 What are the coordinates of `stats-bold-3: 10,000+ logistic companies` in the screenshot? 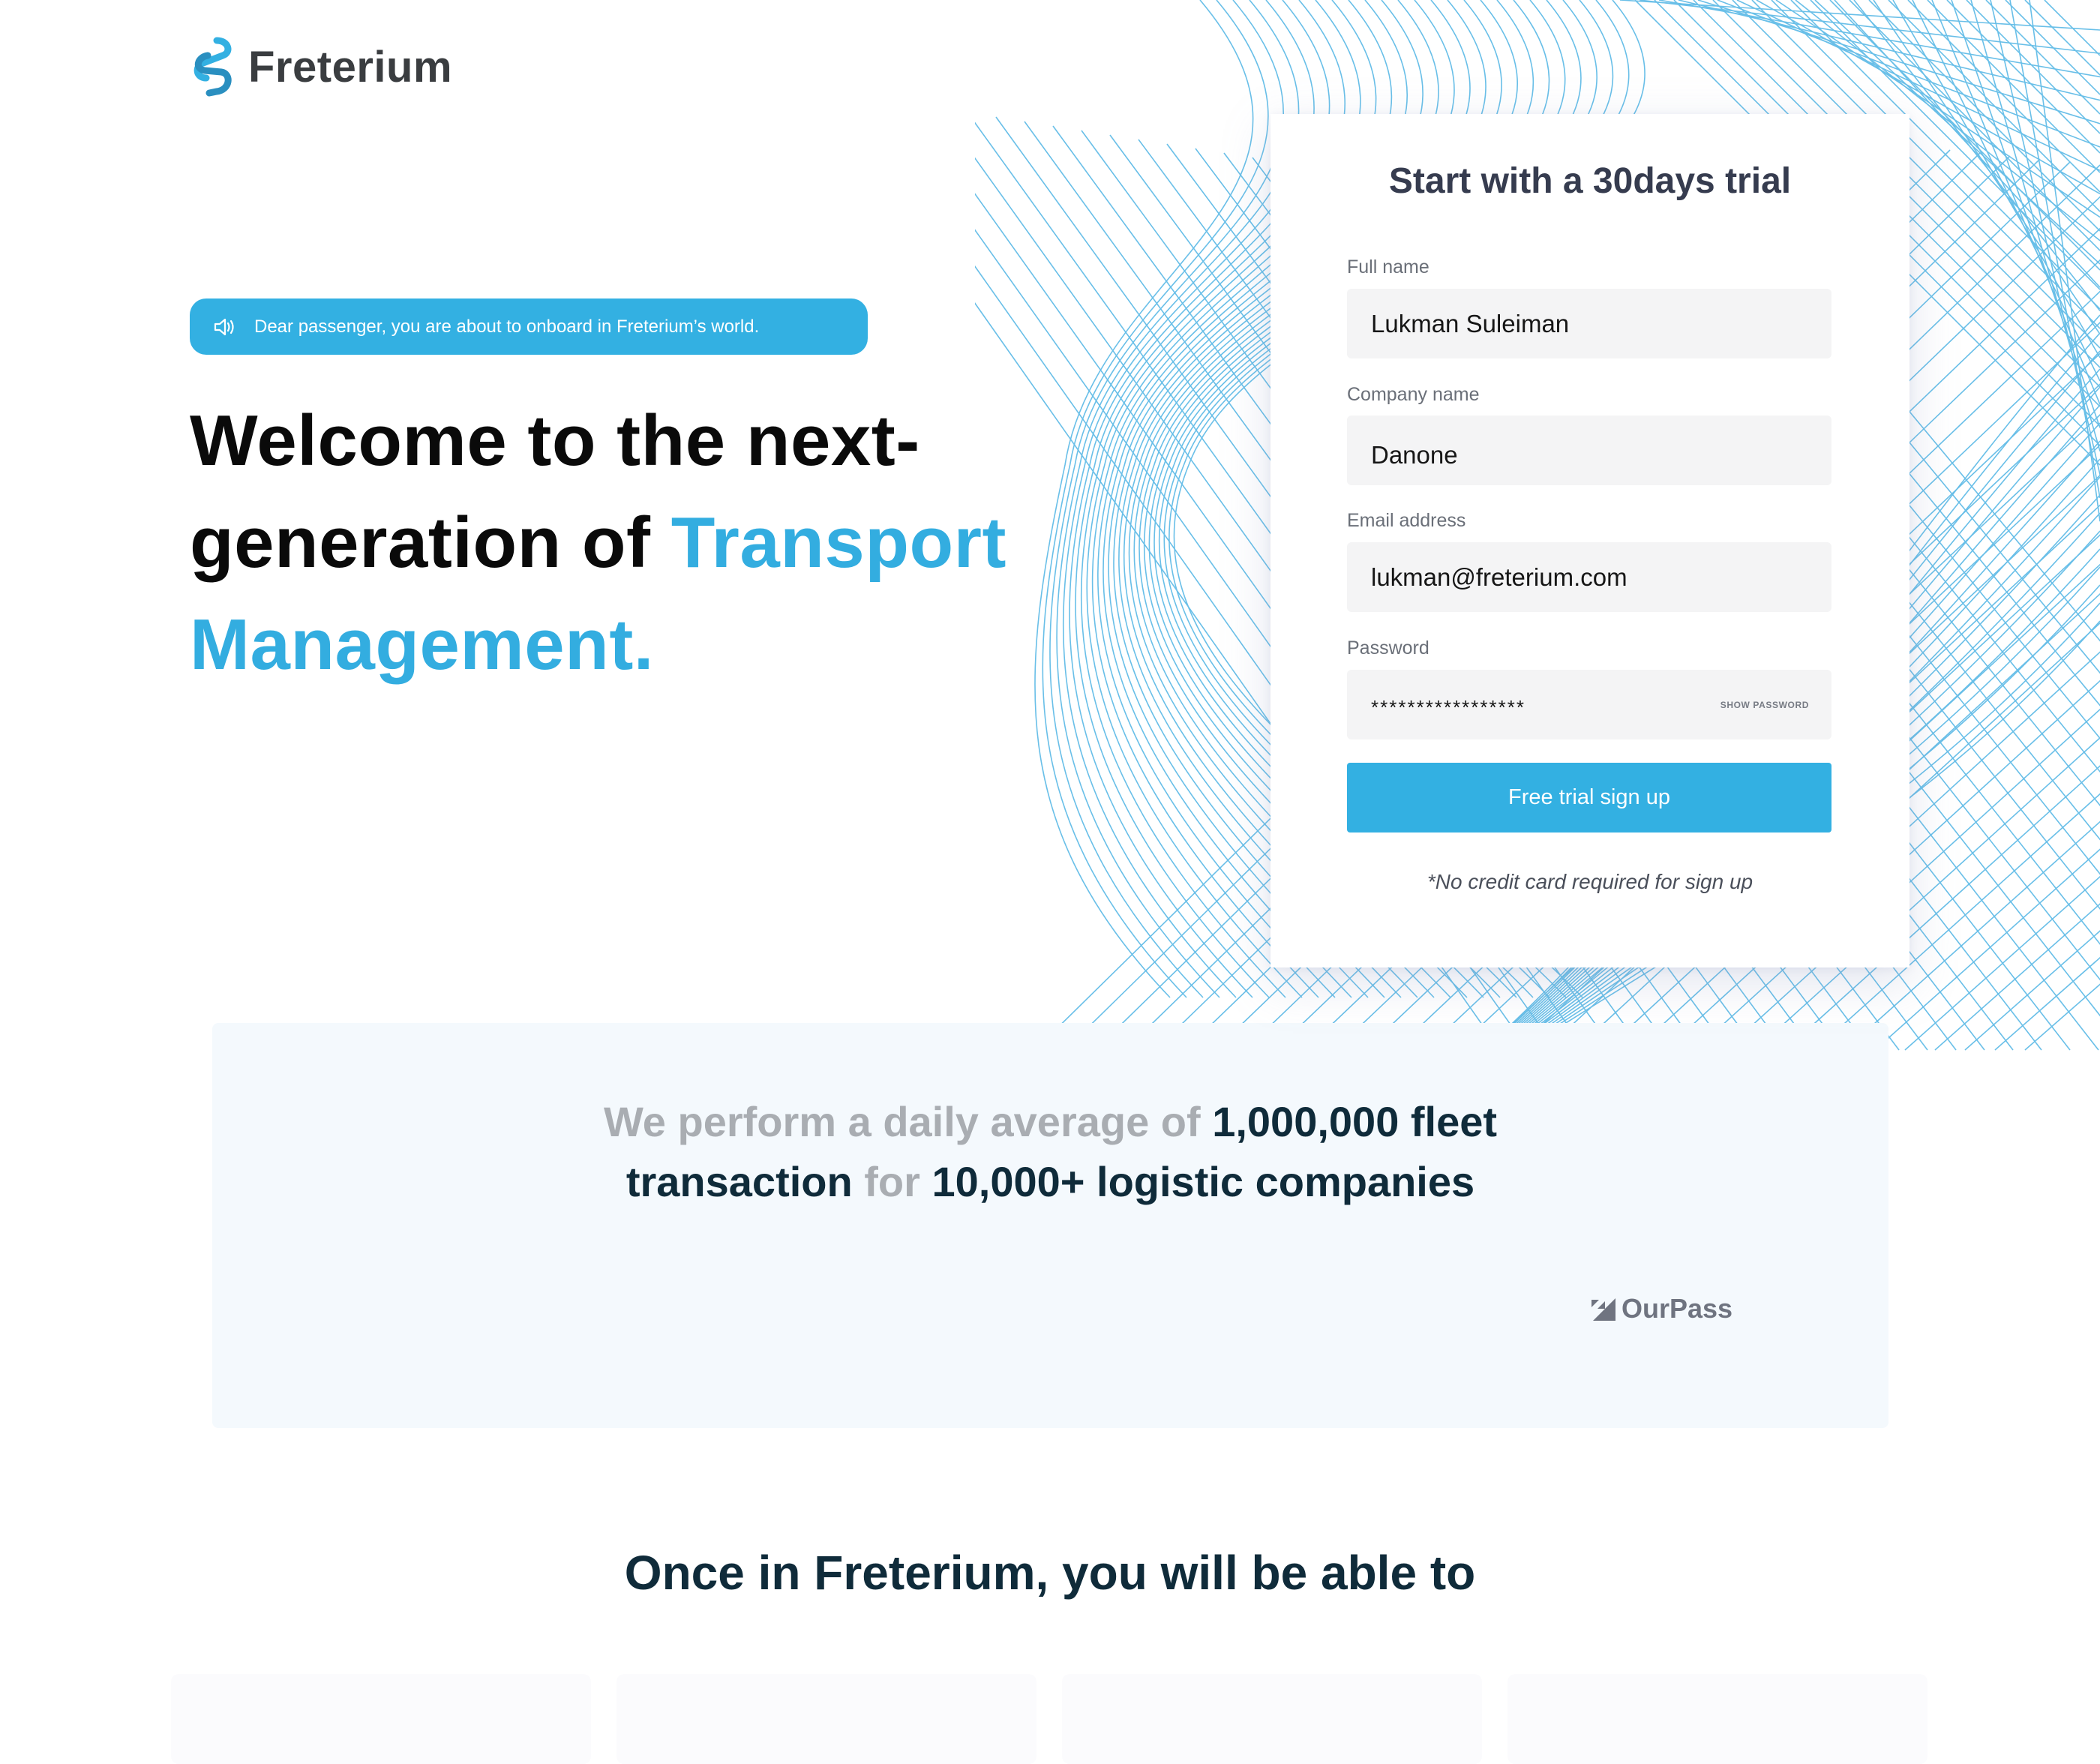 It's located at (1203, 1181).